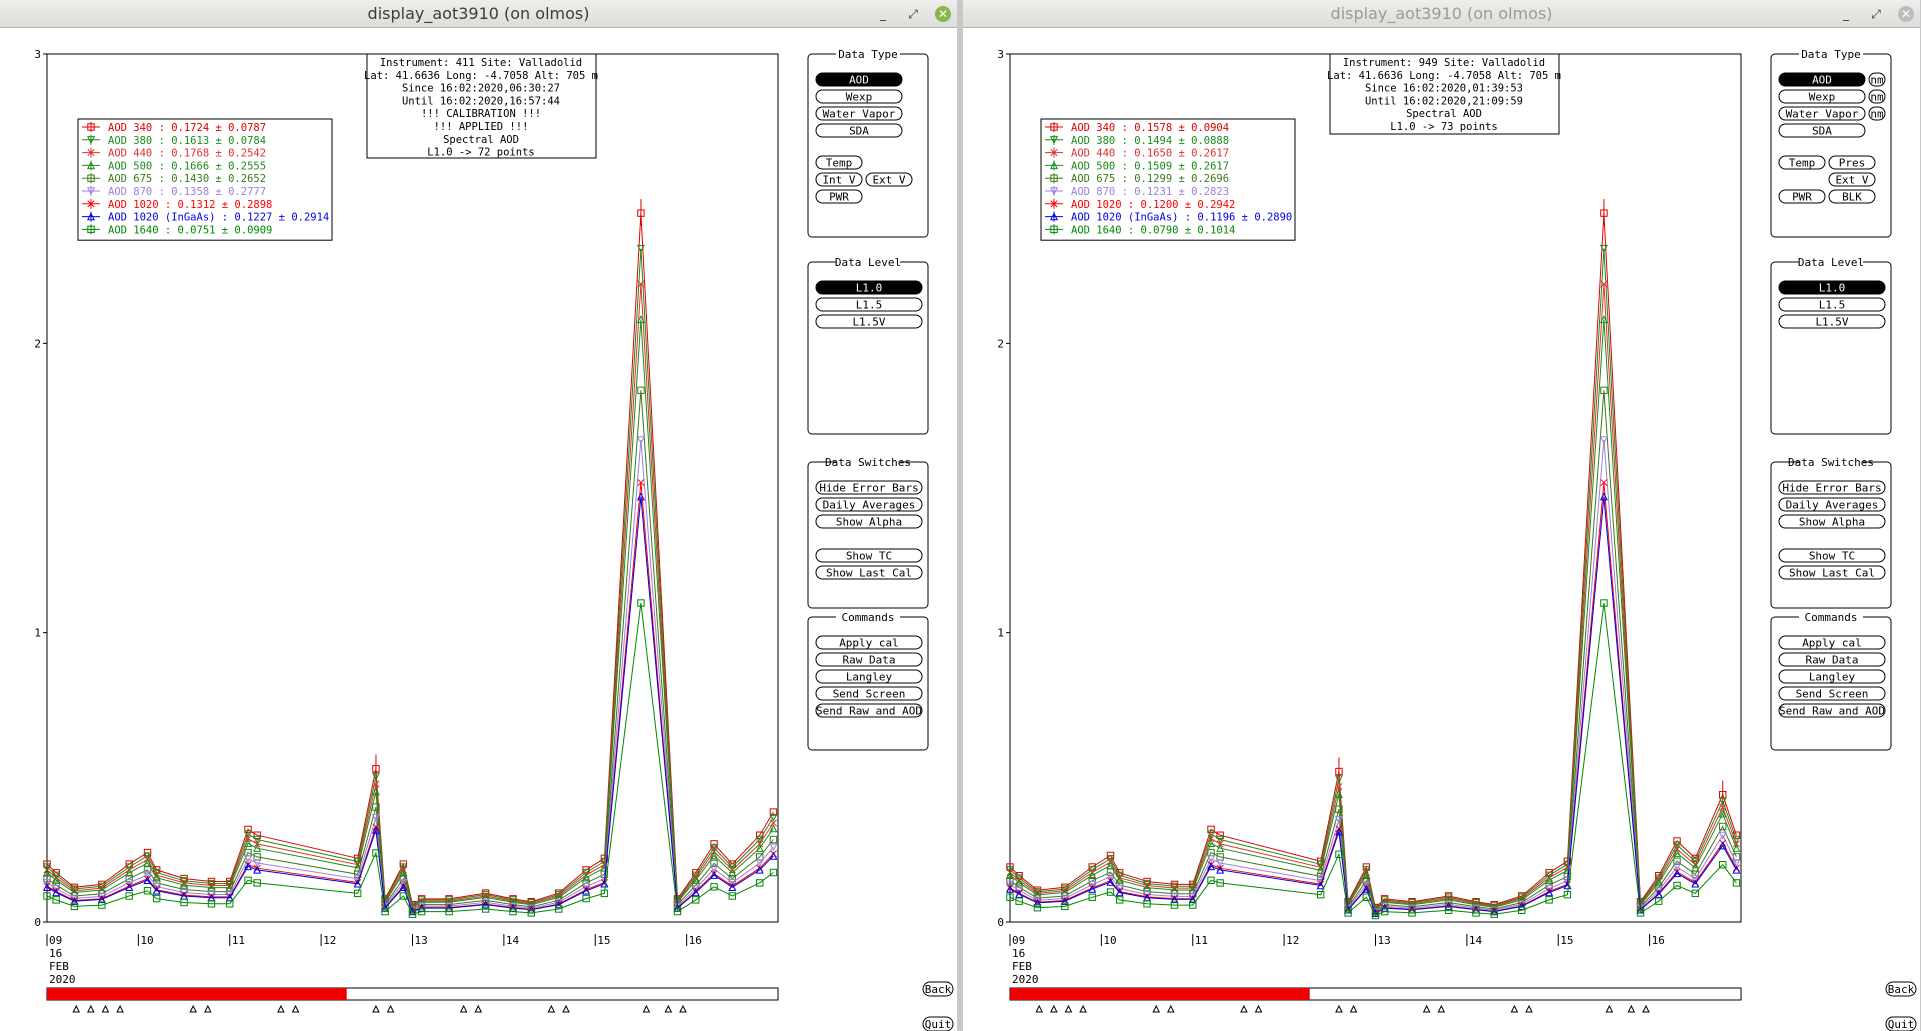 The height and width of the screenshot is (1031, 1921). What do you see at coordinates (1852, 162) in the screenshot?
I see `button-pres: Pres` at bounding box center [1852, 162].